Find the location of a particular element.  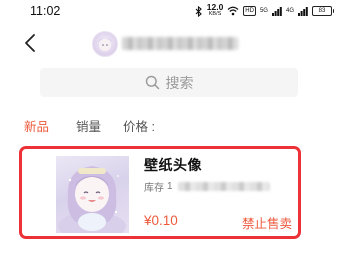

tab-sales: 销量 is located at coordinates (88, 125).